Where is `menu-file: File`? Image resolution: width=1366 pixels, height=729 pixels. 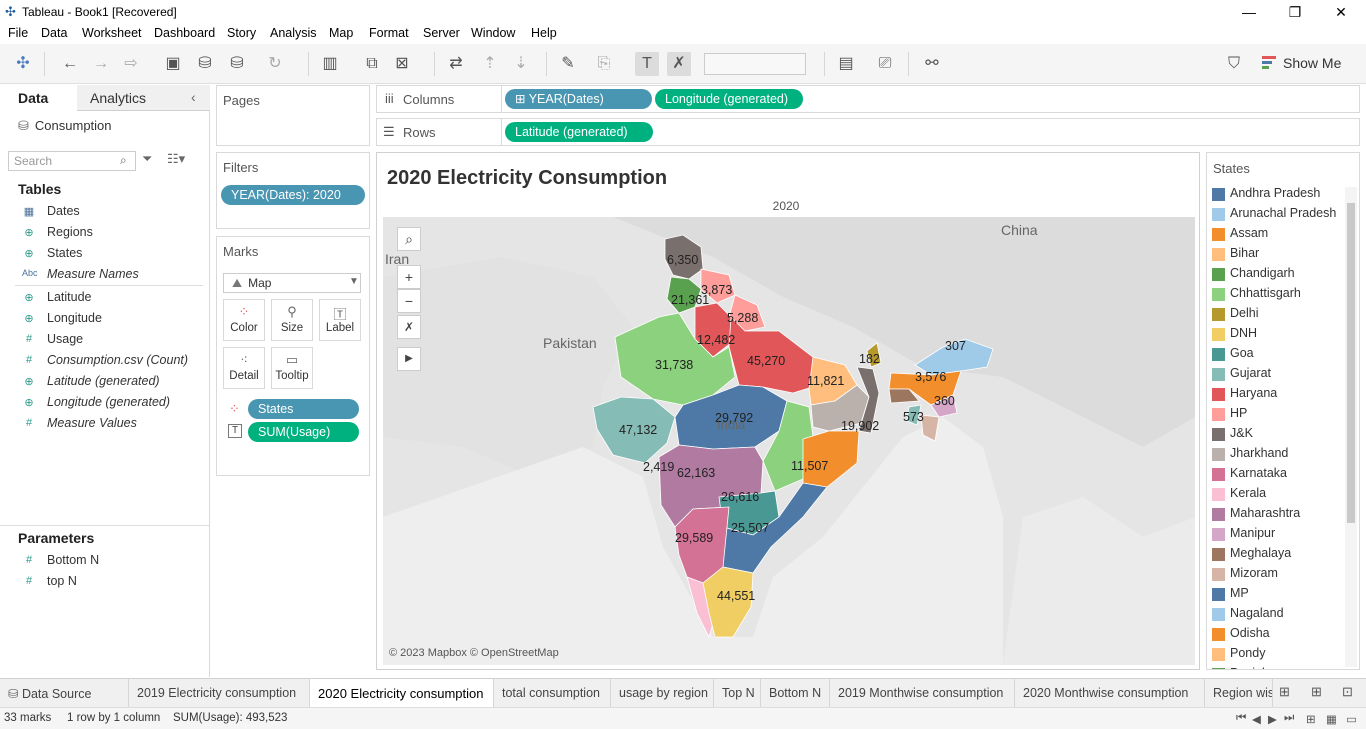 menu-file: File is located at coordinates (18, 33).